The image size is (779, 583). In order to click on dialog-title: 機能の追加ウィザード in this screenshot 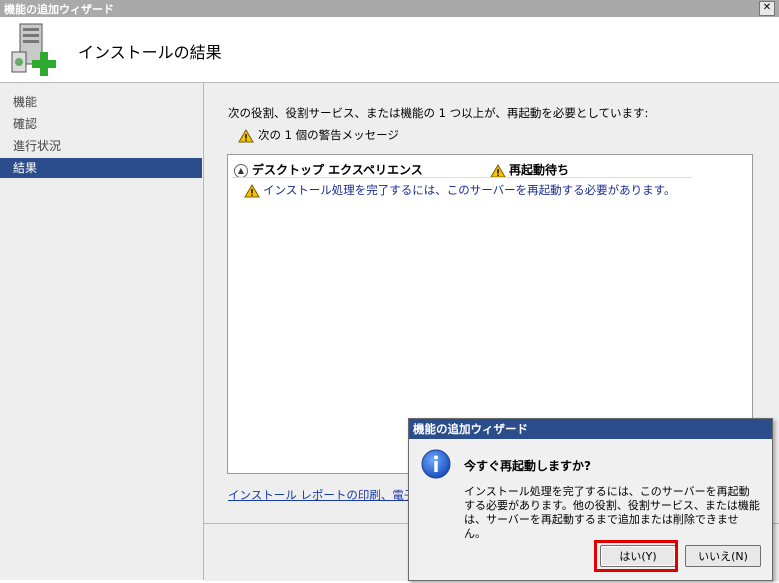, I will do `click(590, 429)`.